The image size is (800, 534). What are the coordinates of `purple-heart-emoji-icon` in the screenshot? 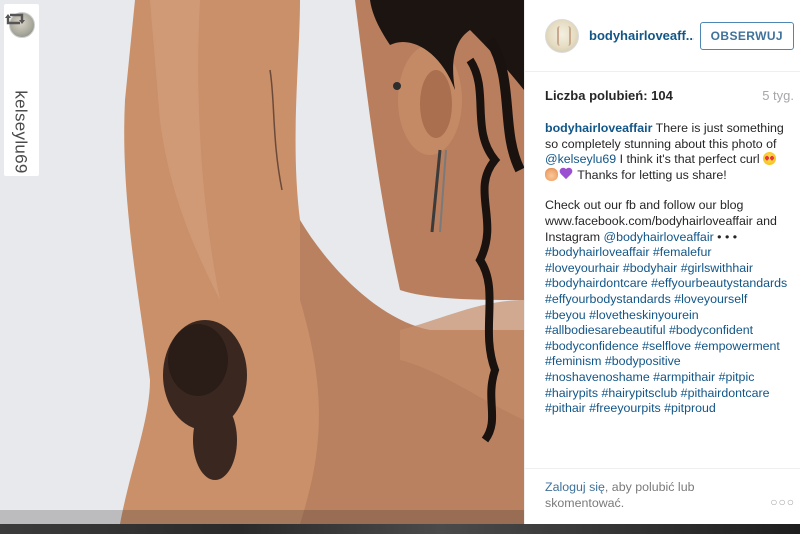 It's located at (566, 174).